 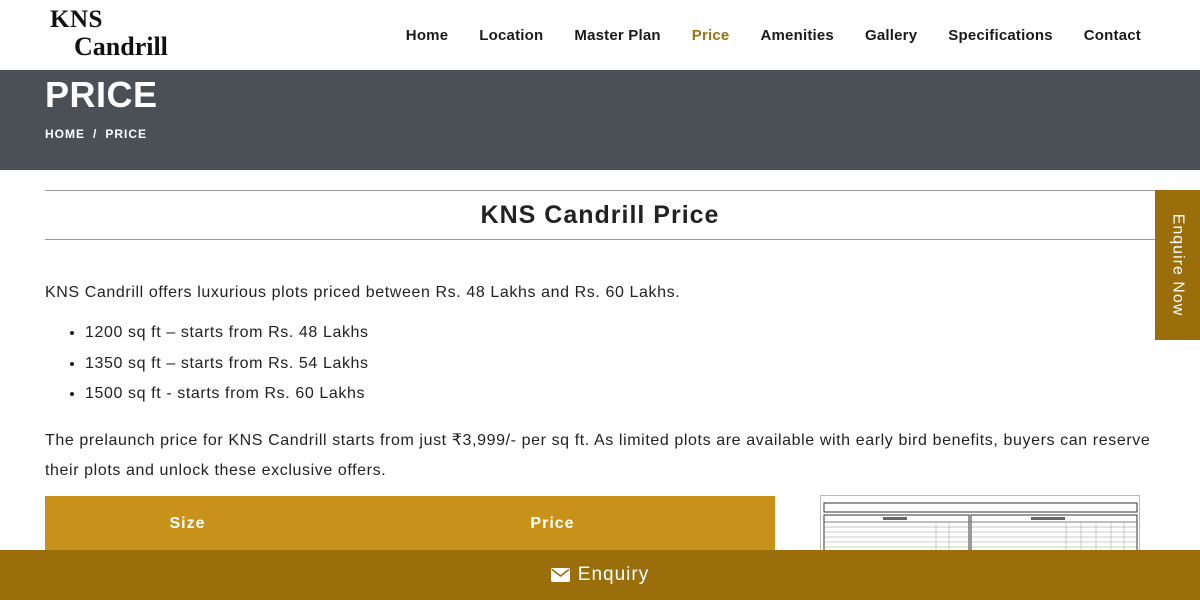 I want to click on list-item: 1500 sq ft - starts from Rs. 60 Lakhs, so click(x=227, y=398).